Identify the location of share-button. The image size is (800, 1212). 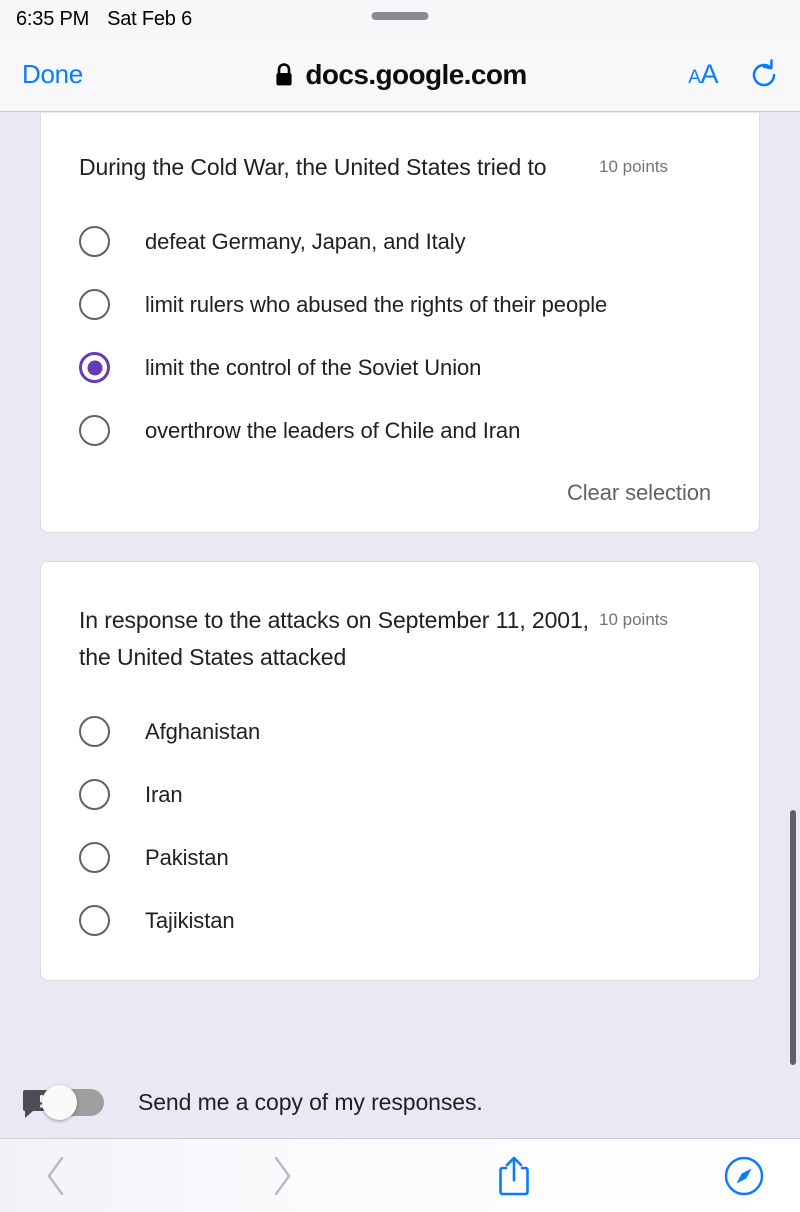
(514, 1176).